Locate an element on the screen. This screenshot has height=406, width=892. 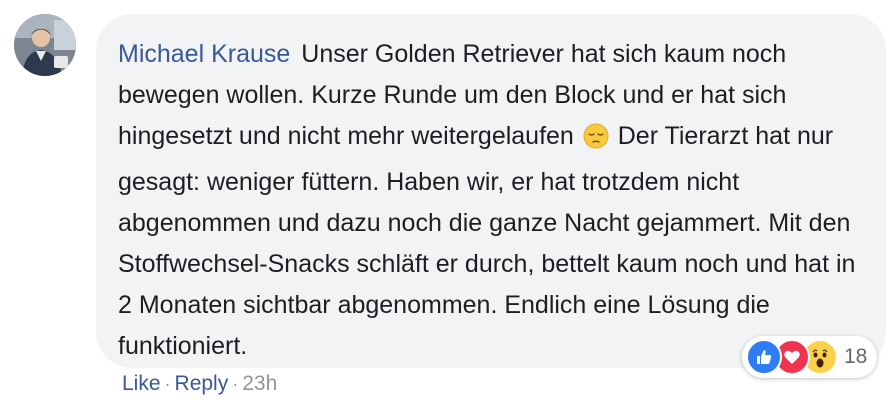
avatar is located at coordinates (45, 45).